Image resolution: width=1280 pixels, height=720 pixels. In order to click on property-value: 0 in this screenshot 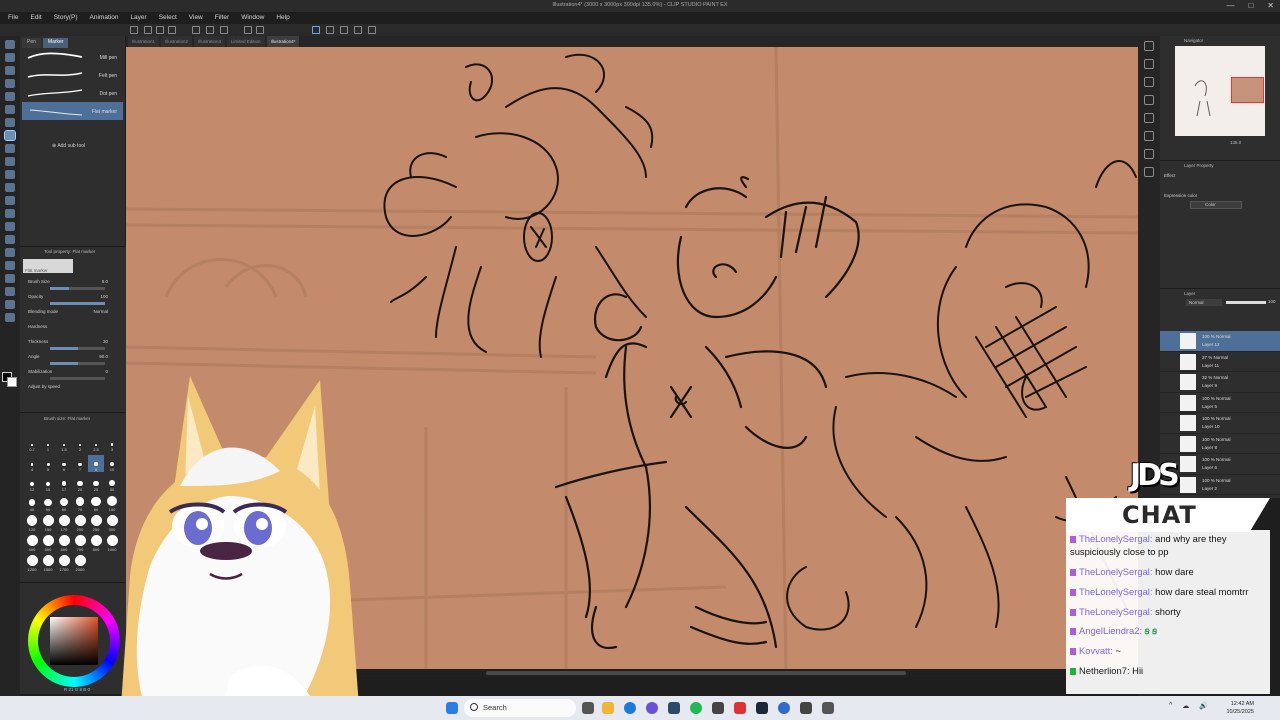, I will do `click(106, 371)`.